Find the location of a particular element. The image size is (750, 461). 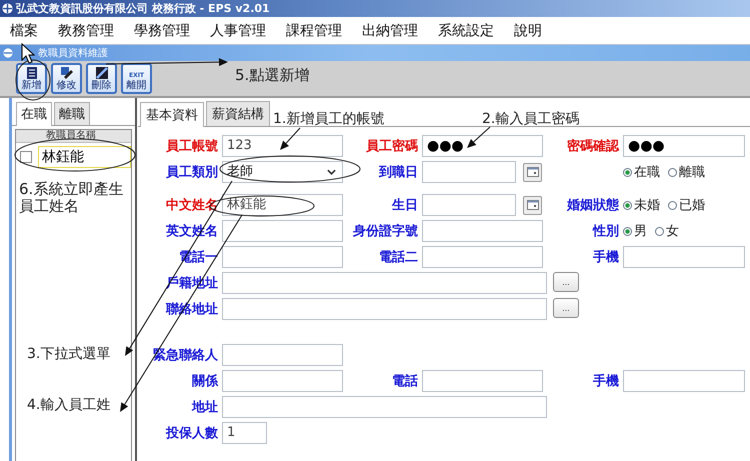

number-field: 1 is located at coordinates (244, 433).